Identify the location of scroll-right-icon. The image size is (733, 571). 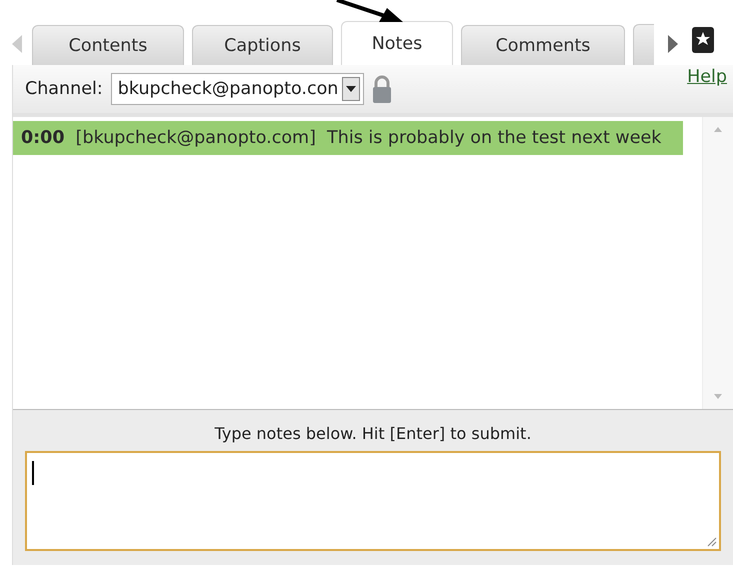
(673, 44).